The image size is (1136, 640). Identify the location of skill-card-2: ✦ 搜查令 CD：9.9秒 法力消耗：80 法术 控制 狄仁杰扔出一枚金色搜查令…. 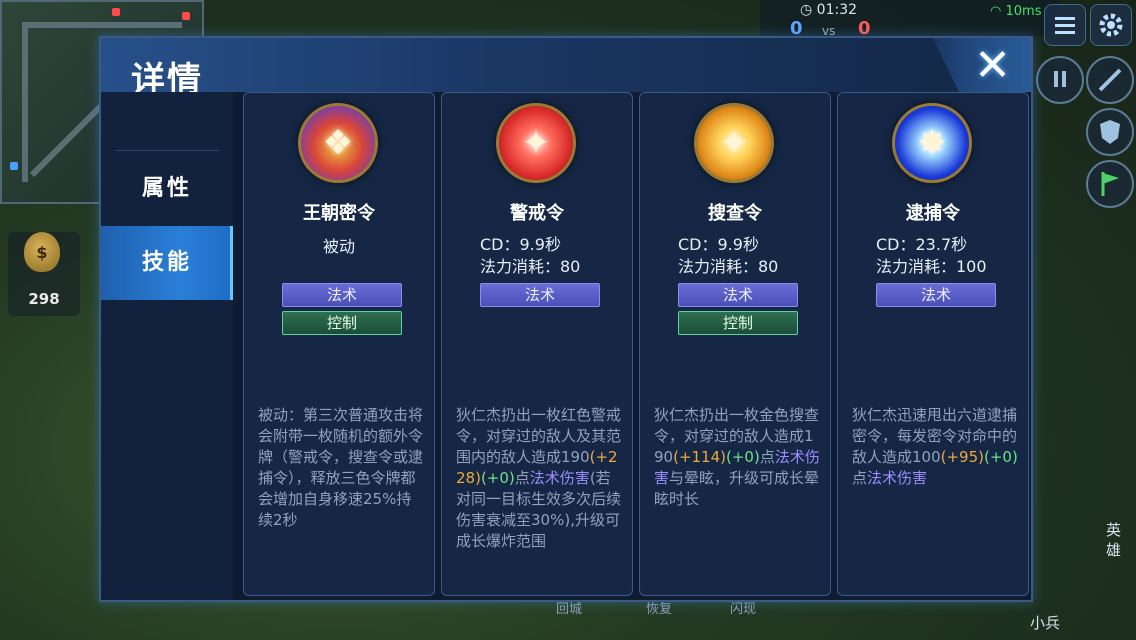
(735, 344).